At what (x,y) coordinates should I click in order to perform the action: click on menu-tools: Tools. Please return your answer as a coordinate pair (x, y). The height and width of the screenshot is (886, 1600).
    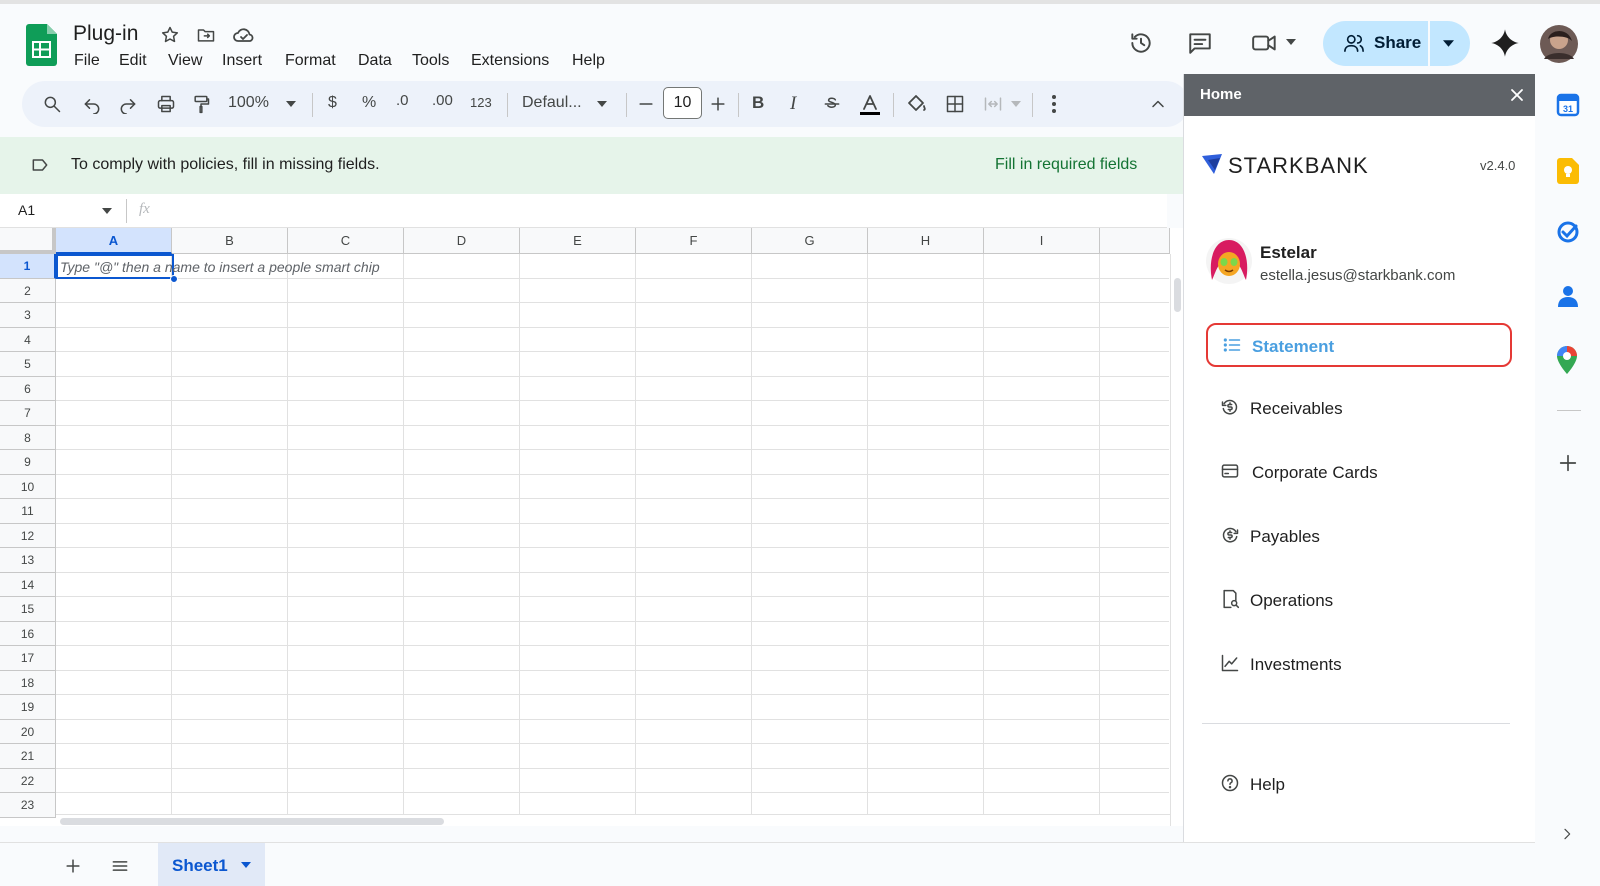
    Looking at the image, I should click on (430, 61).